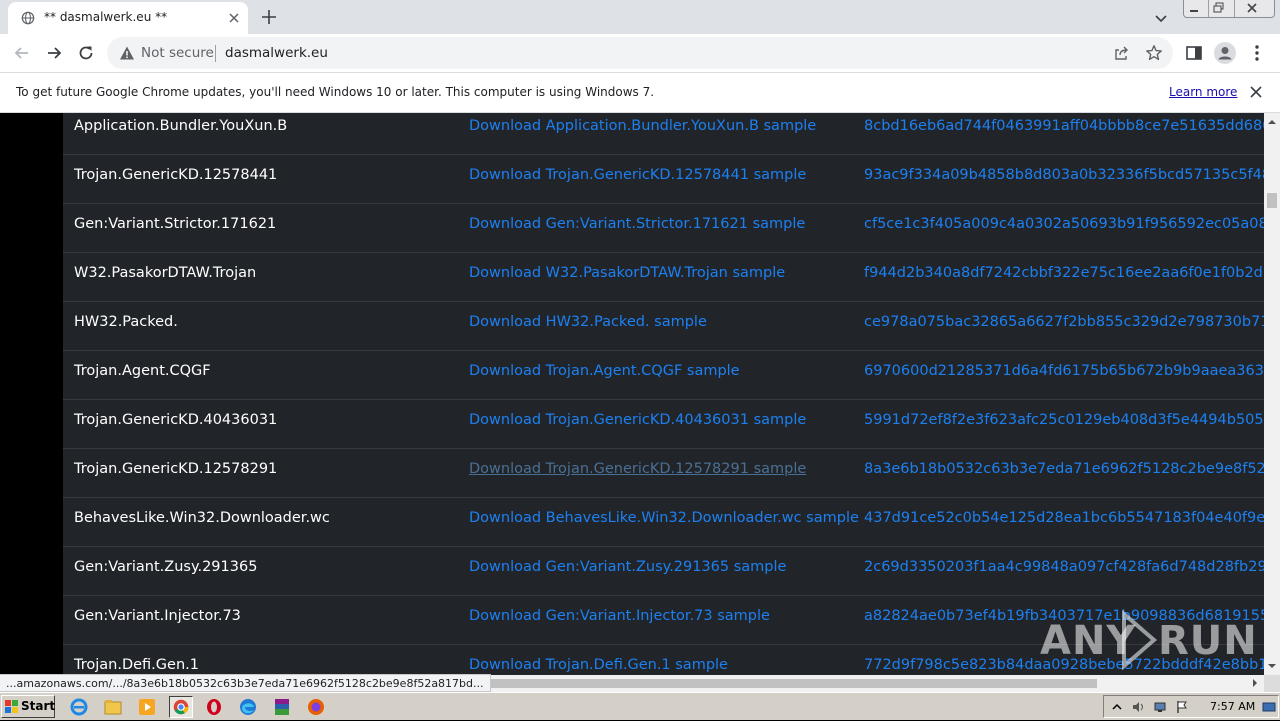 Image resolution: width=1280 pixels, height=721 pixels. What do you see at coordinates (1182, 707) in the screenshot?
I see `action-center-flag-icon` at bounding box center [1182, 707].